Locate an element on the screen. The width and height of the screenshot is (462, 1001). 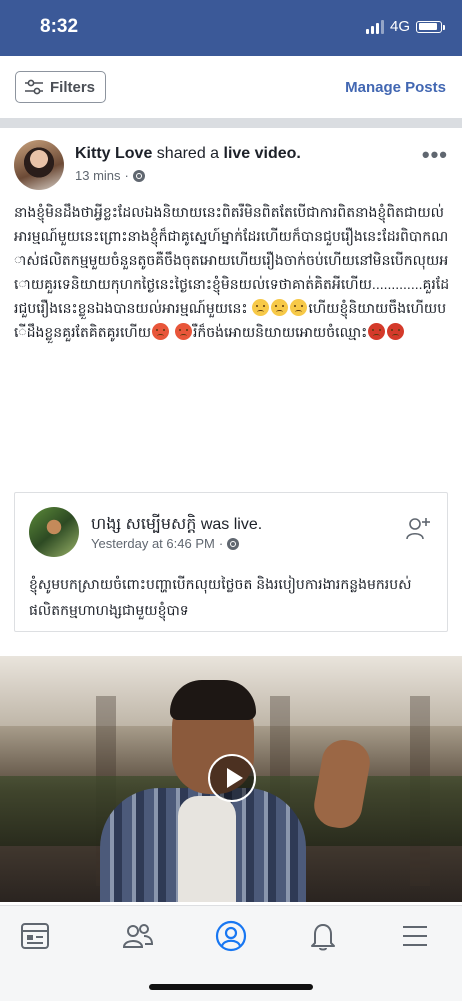
filters-button: Filters is located at coordinates (61, 87).